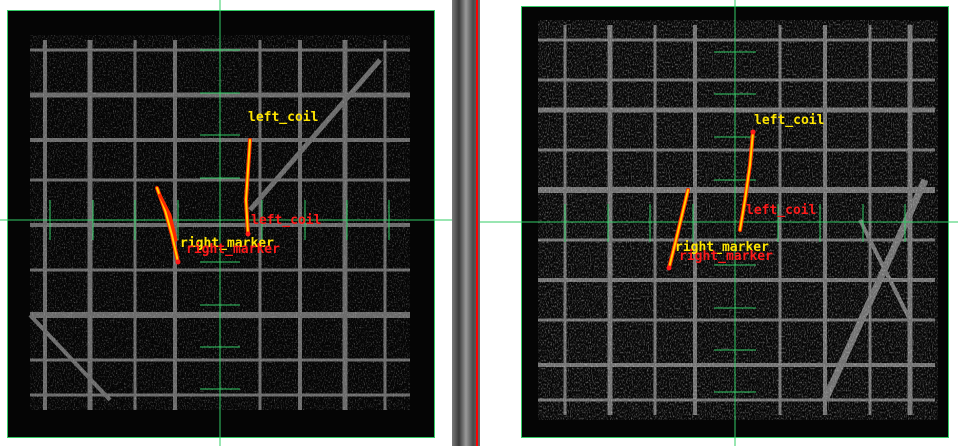  Describe the element at coordinates (753, 132) in the screenshot. I see `coil-endpoint` at that location.